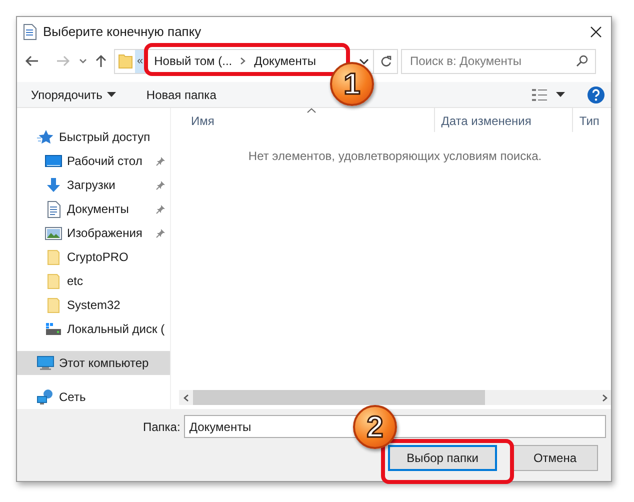 This screenshot has height=502, width=634. I want to click on chevron-icon, so click(243, 61).